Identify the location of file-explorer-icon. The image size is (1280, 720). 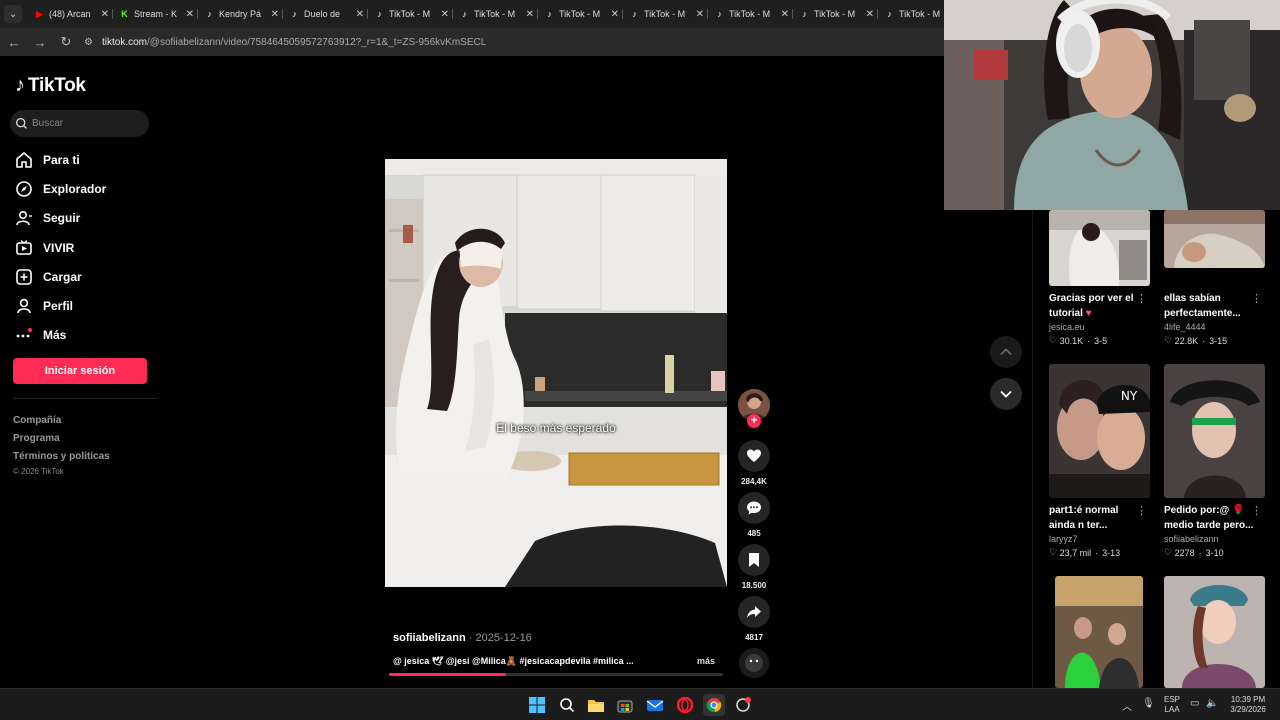
(596, 705).